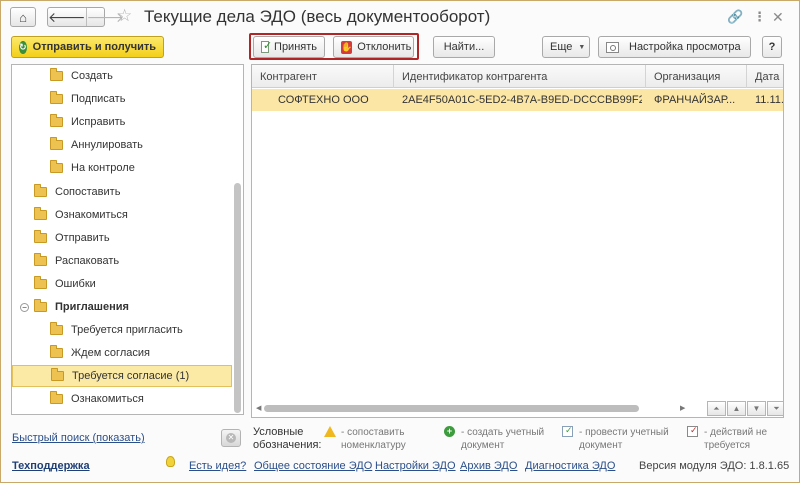 The width and height of the screenshot is (800, 483). I want to click on view-settings-button: Настройка просмотра, so click(674, 47).